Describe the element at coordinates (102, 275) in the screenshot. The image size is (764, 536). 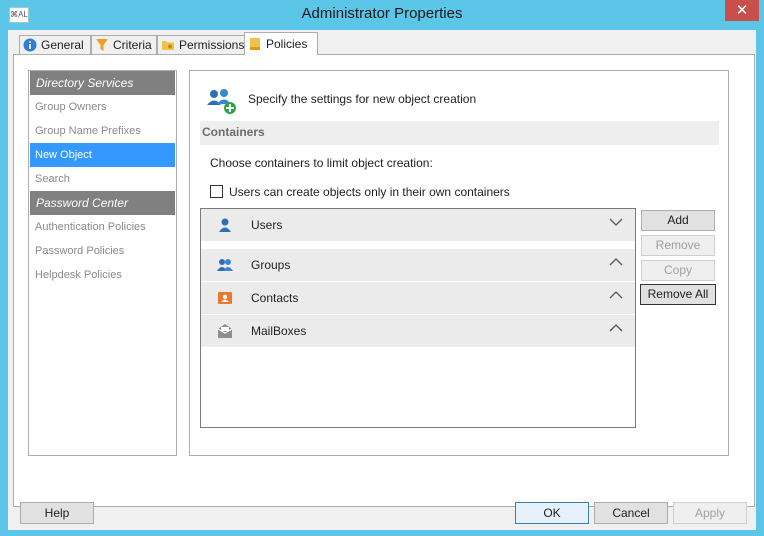
I see `nav-item-helpdesk-policies: Helpdesk Policies` at that location.